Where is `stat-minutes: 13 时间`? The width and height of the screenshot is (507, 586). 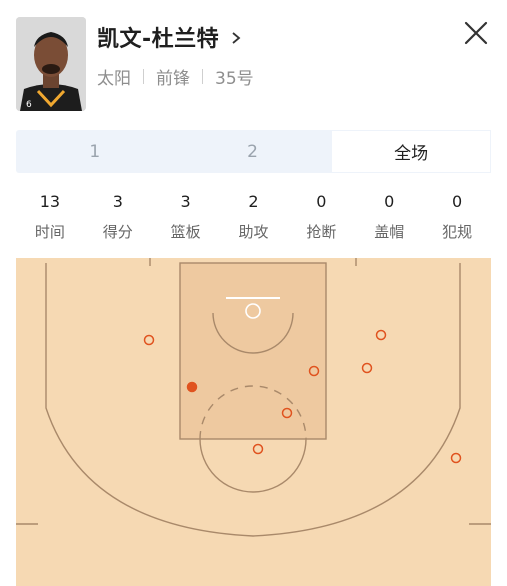
stat-minutes: 13 时间 is located at coordinates (50, 218).